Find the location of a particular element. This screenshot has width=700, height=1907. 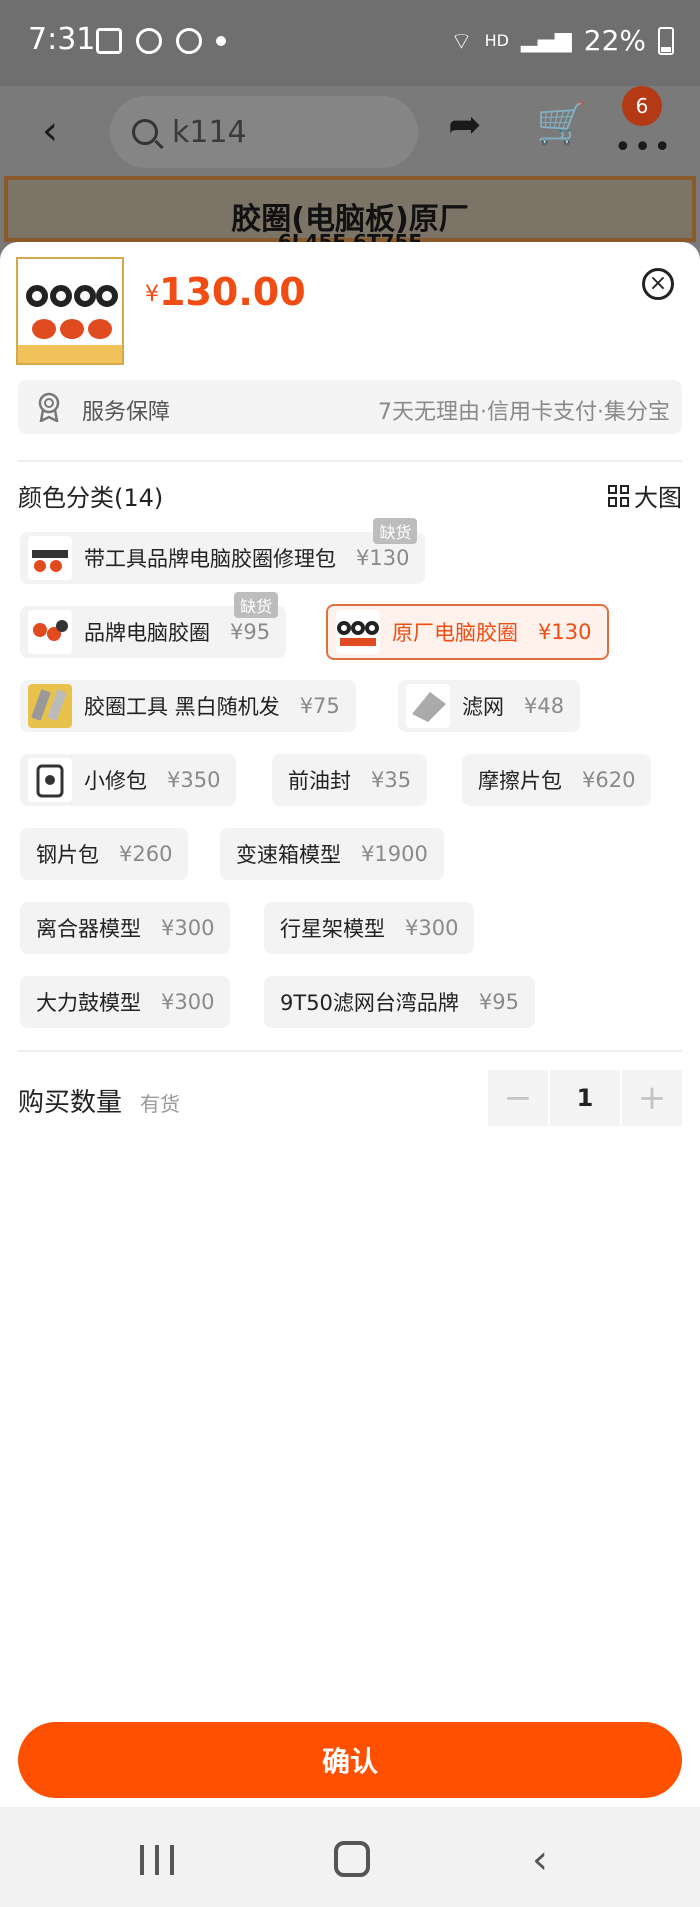

cart-badge: 6 is located at coordinates (642, 106).